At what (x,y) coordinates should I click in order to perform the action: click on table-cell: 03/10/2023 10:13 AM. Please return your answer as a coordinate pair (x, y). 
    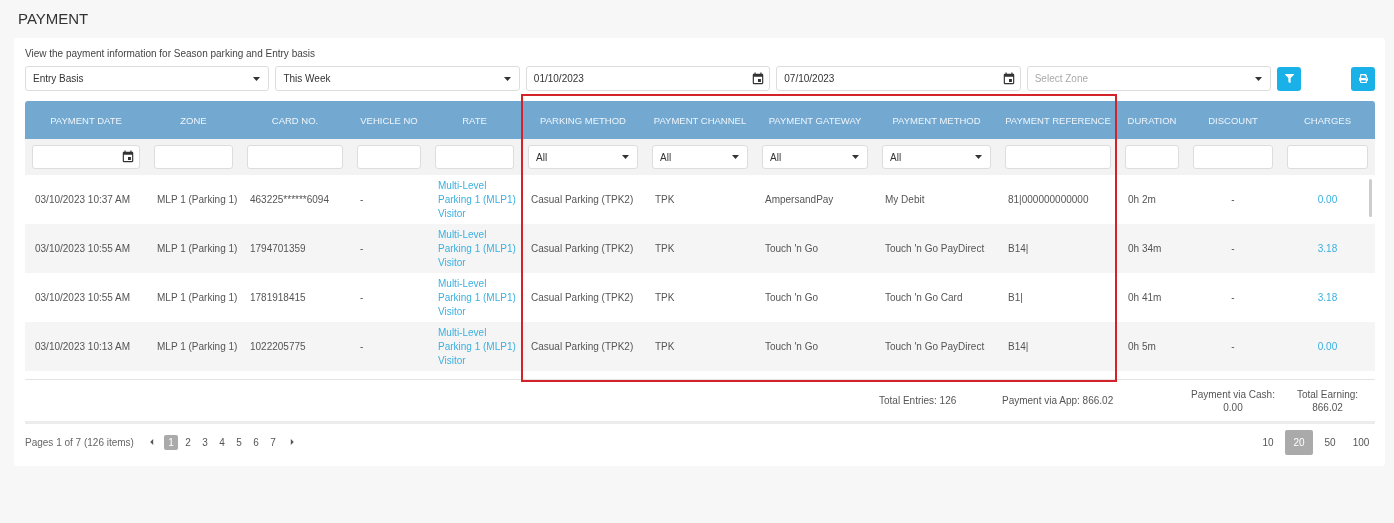
    Looking at the image, I should click on (83, 346).